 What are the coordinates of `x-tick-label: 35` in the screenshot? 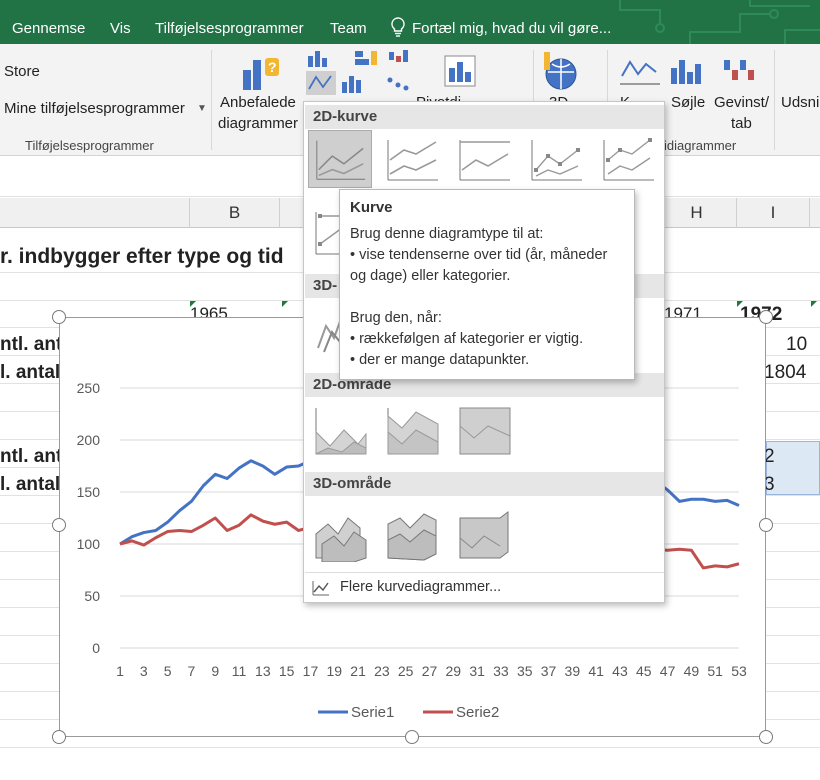 It's located at (525, 671).